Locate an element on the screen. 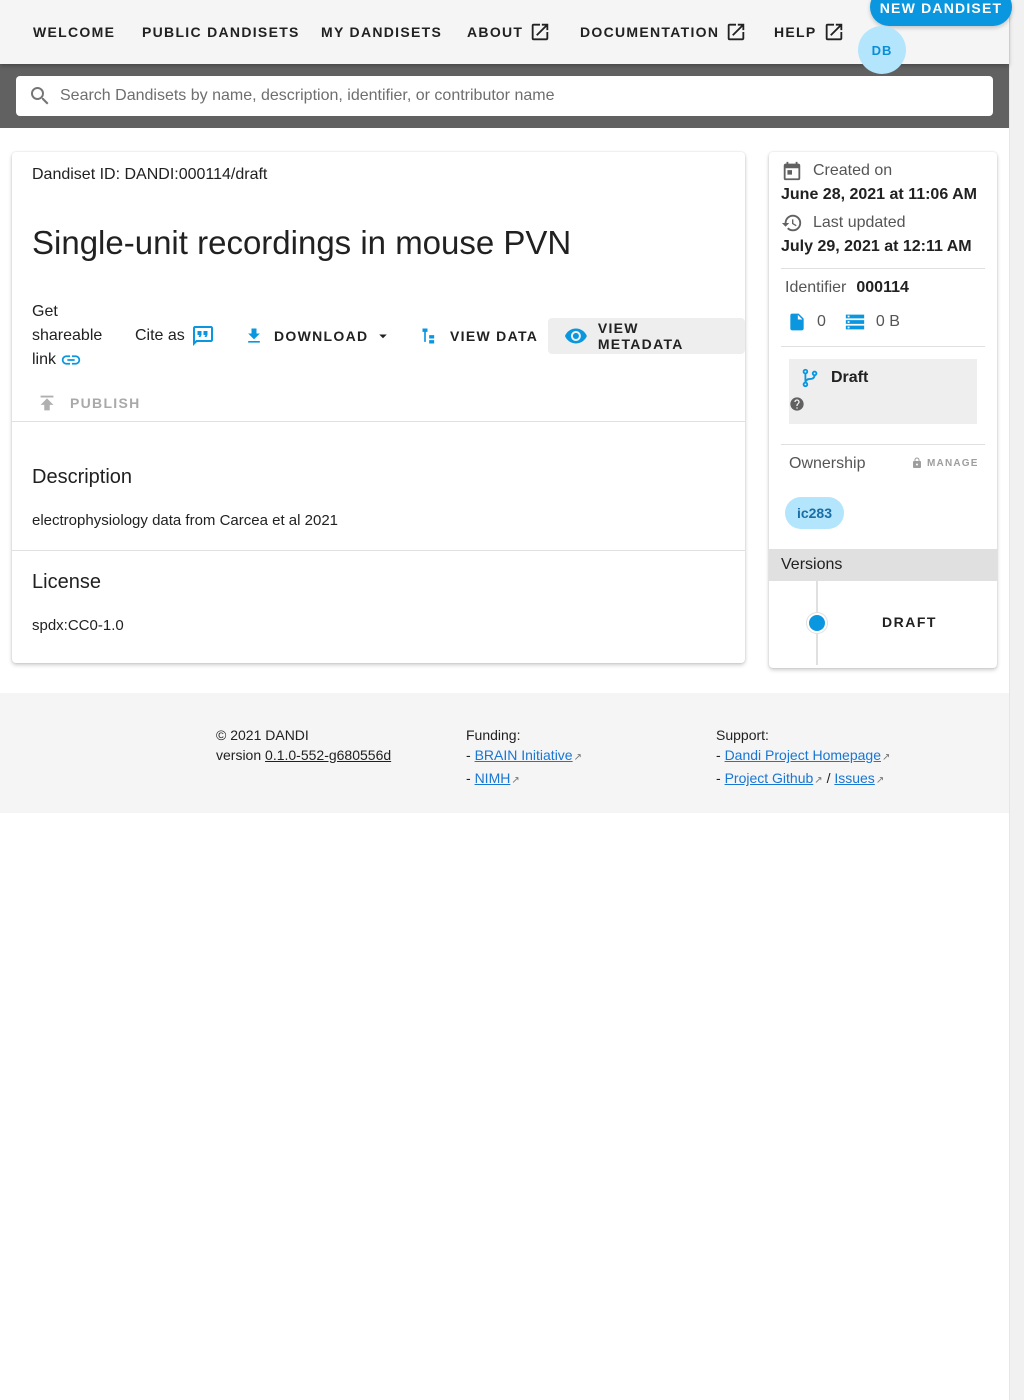 The image size is (1024, 1400). new-dandiset-label: New Dandiset is located at coordinates (941, 8).